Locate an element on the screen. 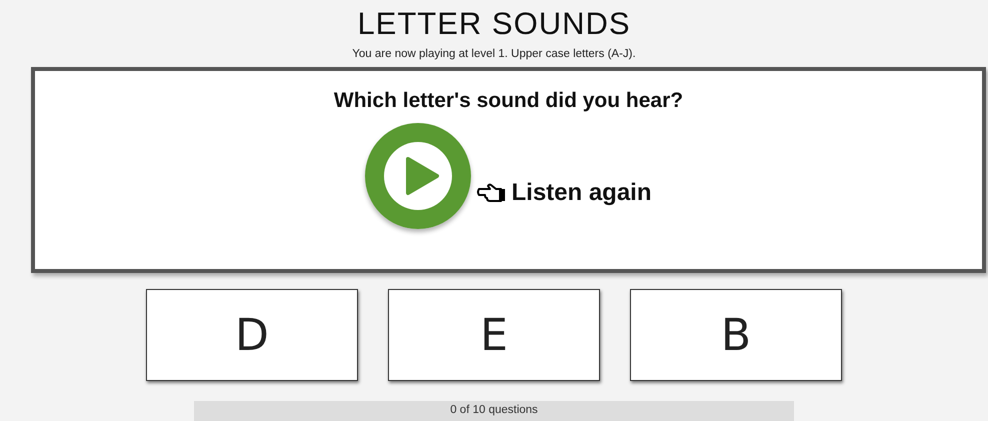  level-subtitle: You are now playing at level 1. Upper case letters (A-J). is located at coordinates (494, 54).